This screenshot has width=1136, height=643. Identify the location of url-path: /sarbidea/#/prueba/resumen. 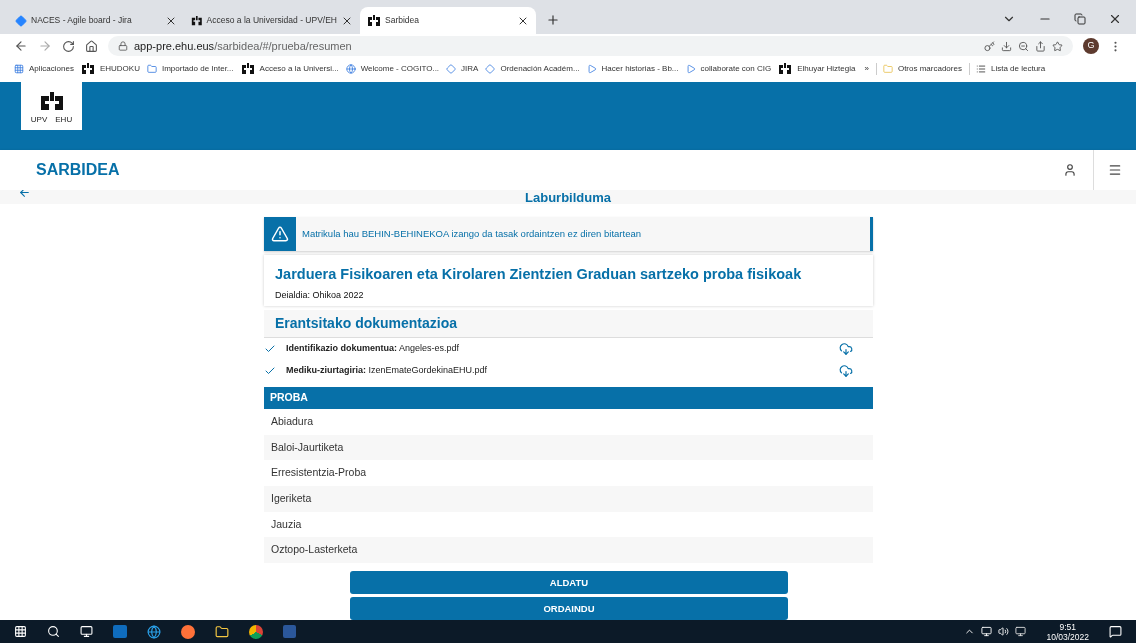
(283, 46).